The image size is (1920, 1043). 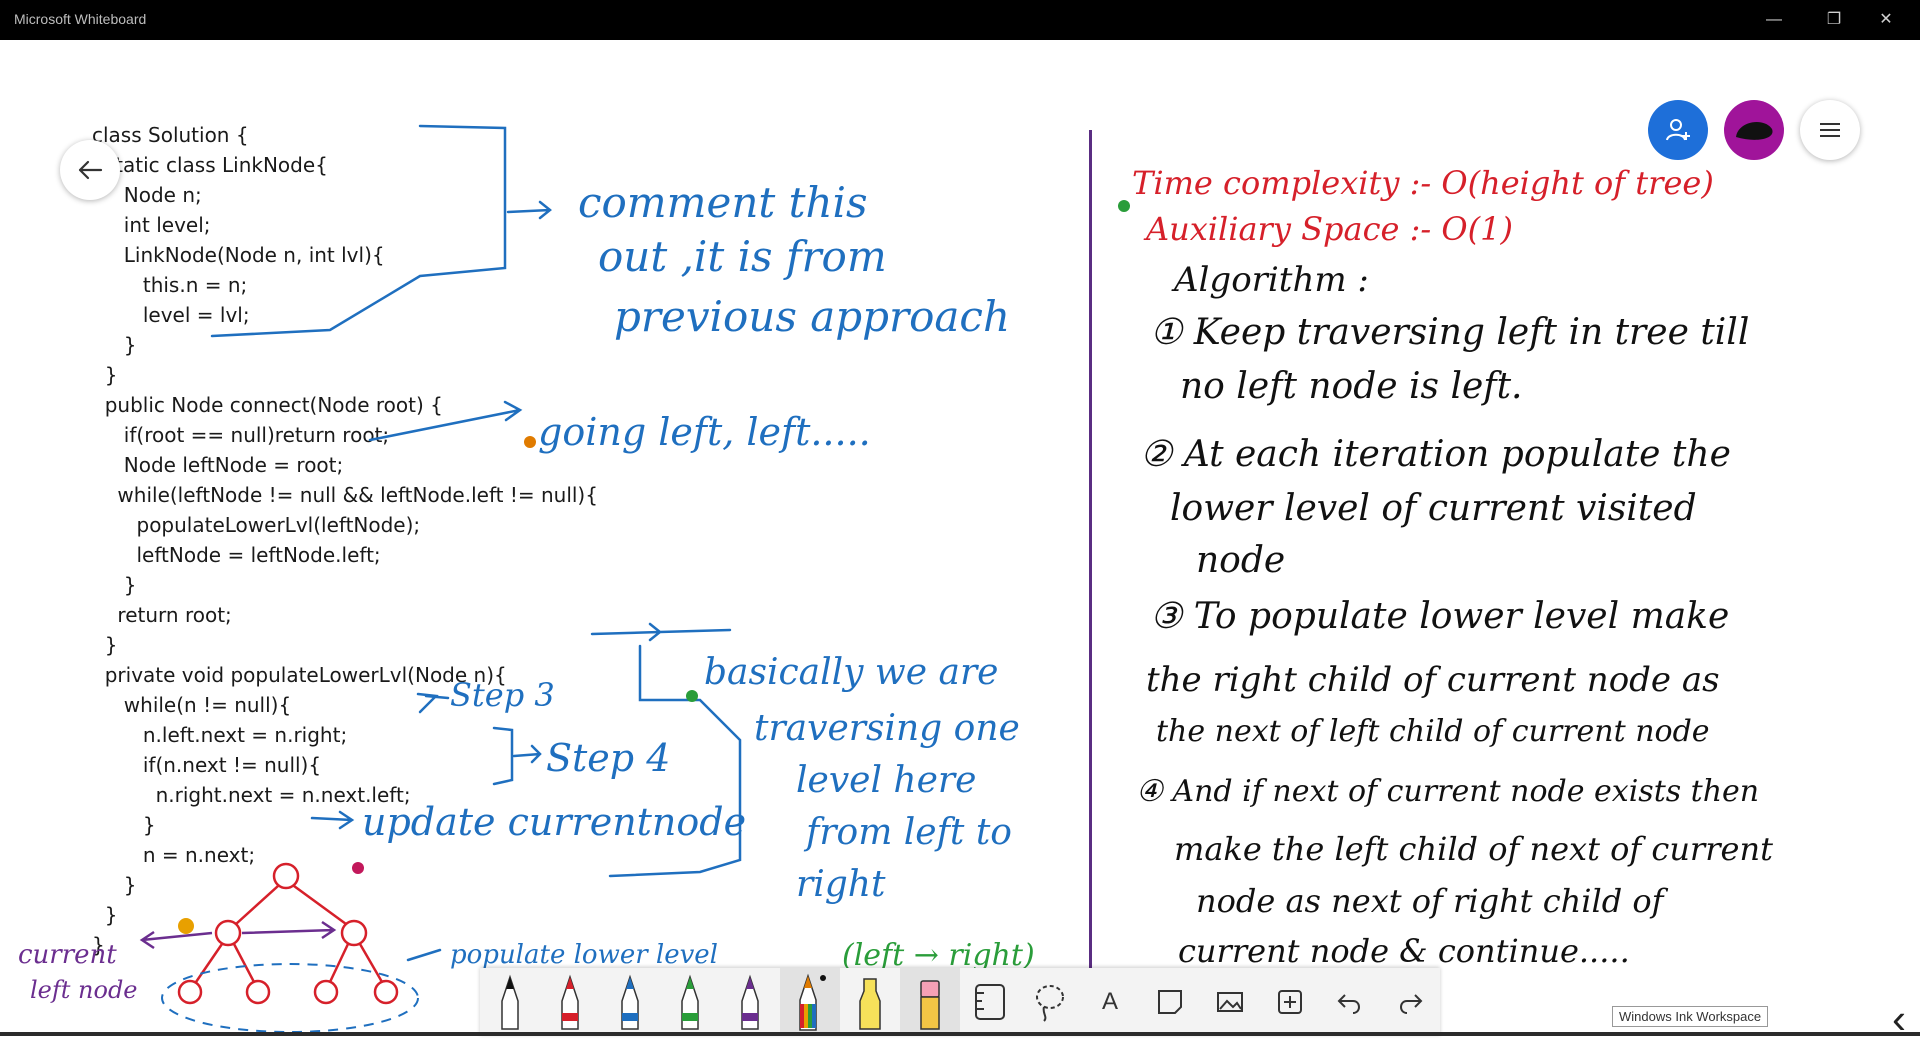 What do you see at coordinates (1230, 1002) in the screenshot?
I see `image-icon` at bounding box center [1230, 1002].